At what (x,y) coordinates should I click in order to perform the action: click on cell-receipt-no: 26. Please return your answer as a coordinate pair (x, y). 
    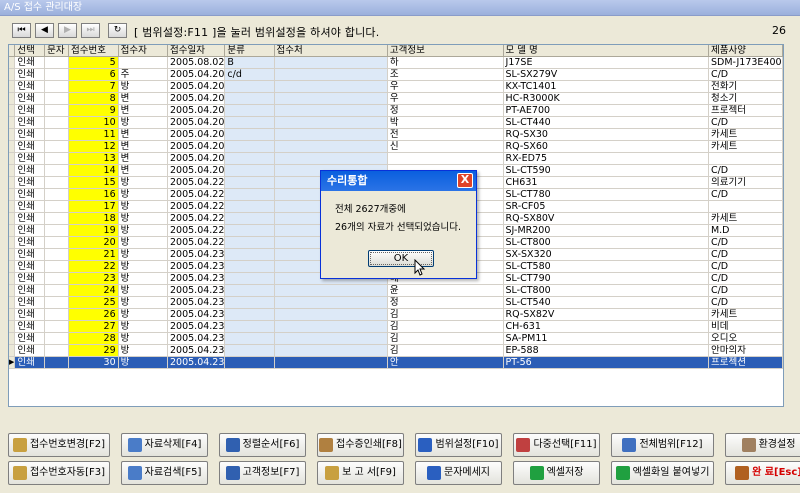
    Looking at the image, I should click on (93, 314).